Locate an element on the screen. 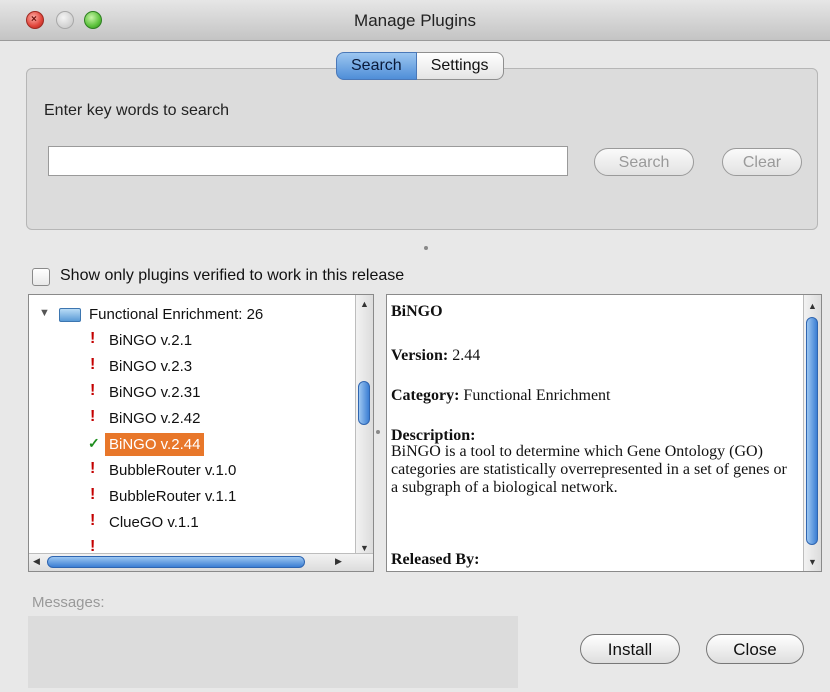 The height and width of the screenshot is (692, 830). tree-vertical-scrollbar: ▲ ▼ is located at coordinates (364, 425).